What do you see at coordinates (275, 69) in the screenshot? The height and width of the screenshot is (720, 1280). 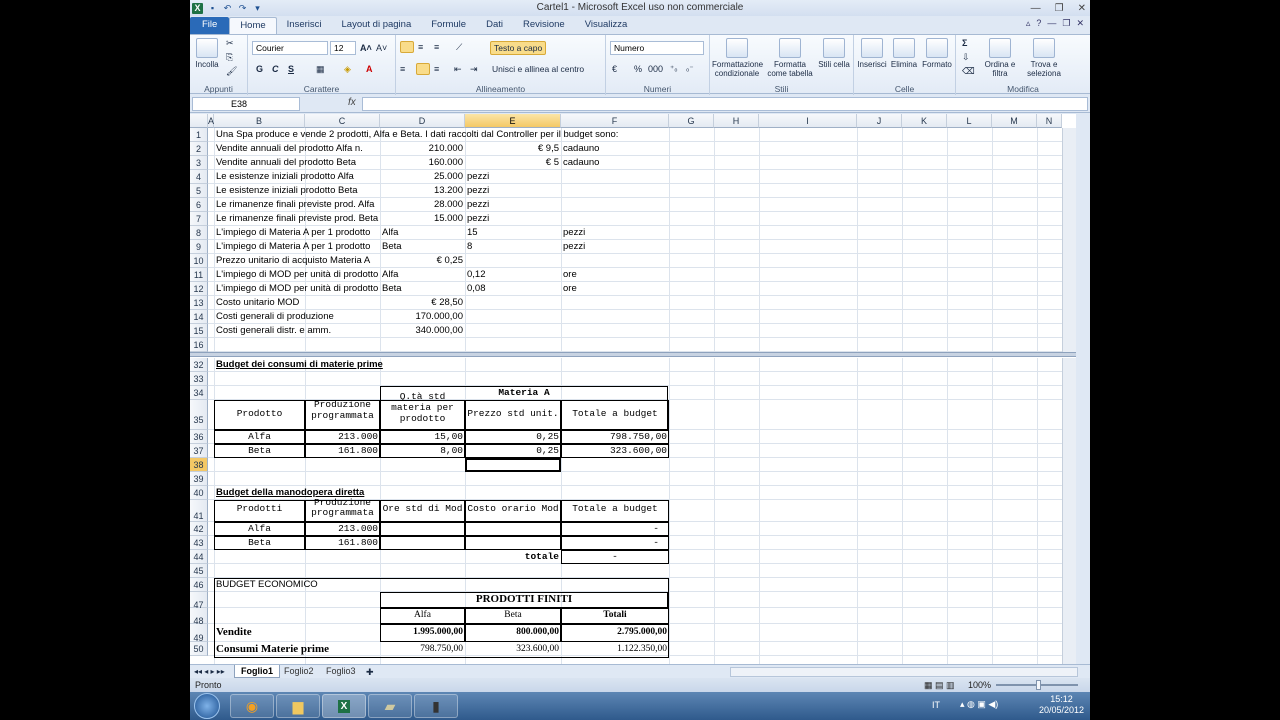 I see `italic-button: C` at bounding box center [275, 69].